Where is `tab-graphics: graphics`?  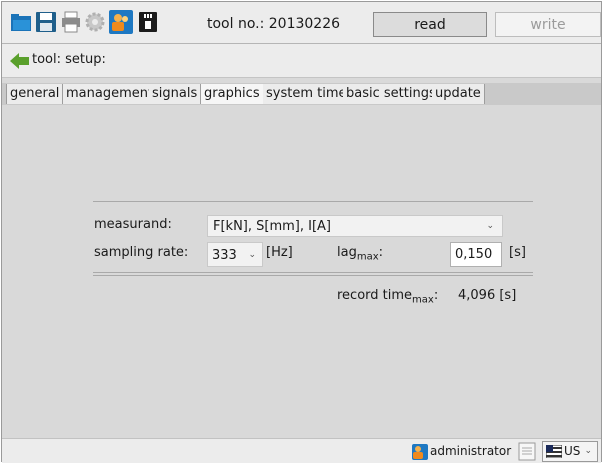
tab-graphics: graphics is located at coordinates (232, 94).